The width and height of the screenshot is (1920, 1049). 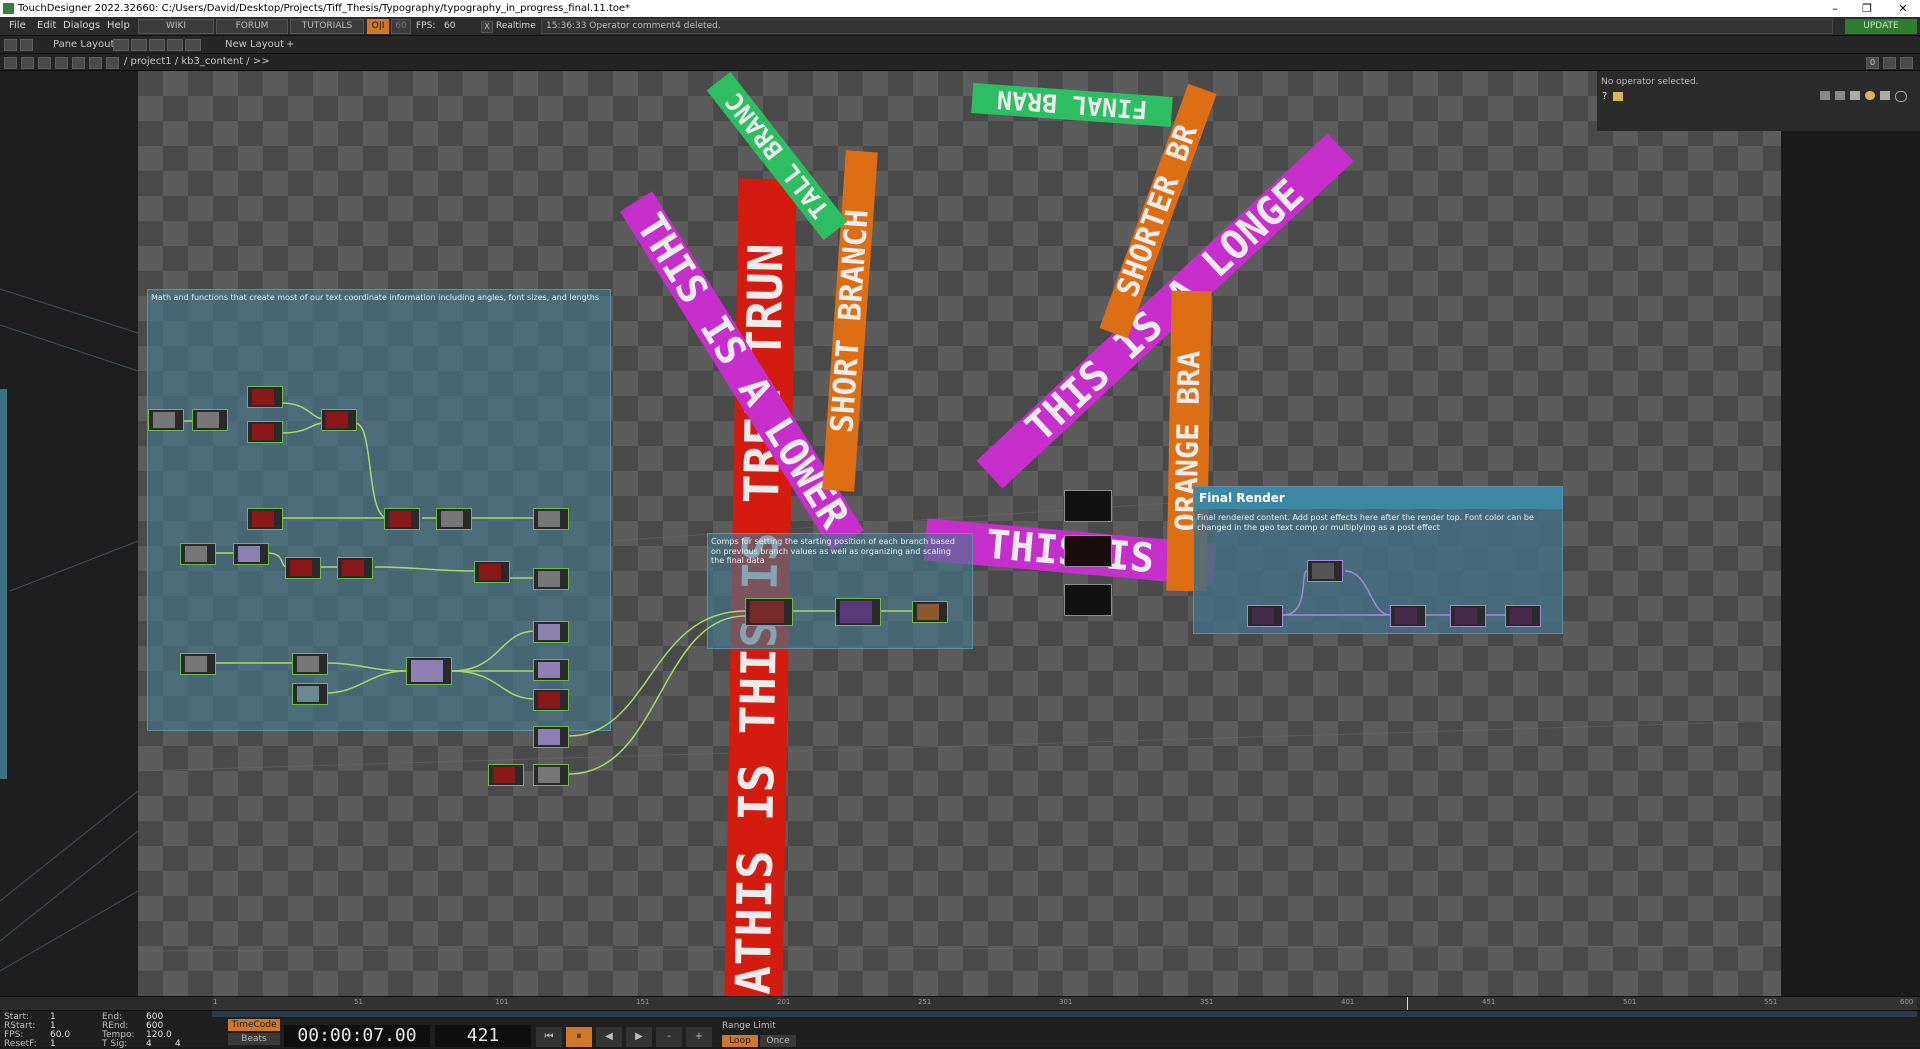 I want to click on beats-toggle: Beats, so click(x=254, y=1039).